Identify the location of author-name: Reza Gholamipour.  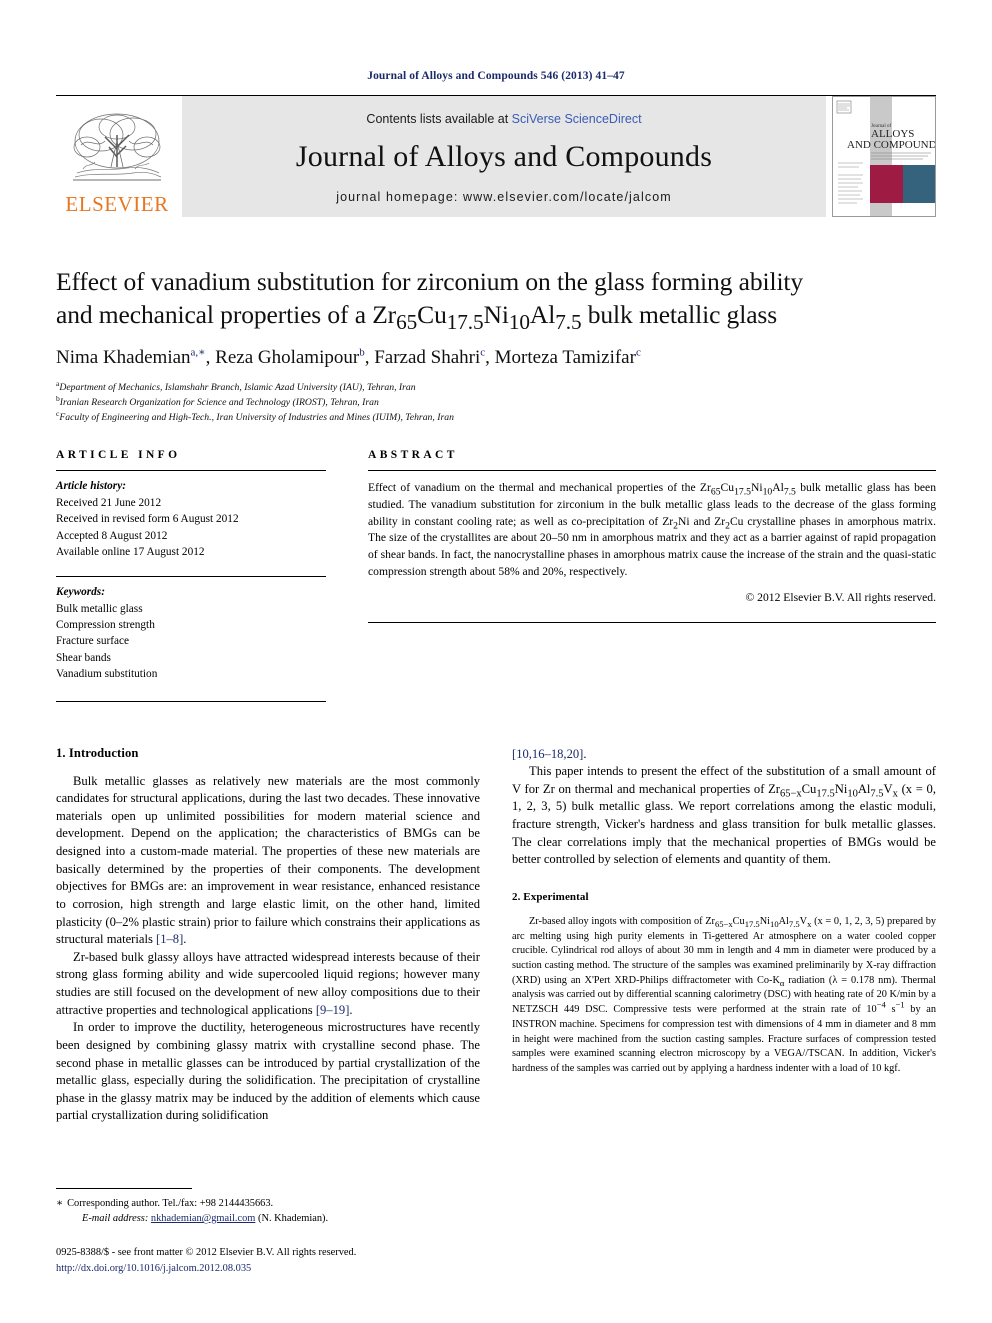
(287, 358).